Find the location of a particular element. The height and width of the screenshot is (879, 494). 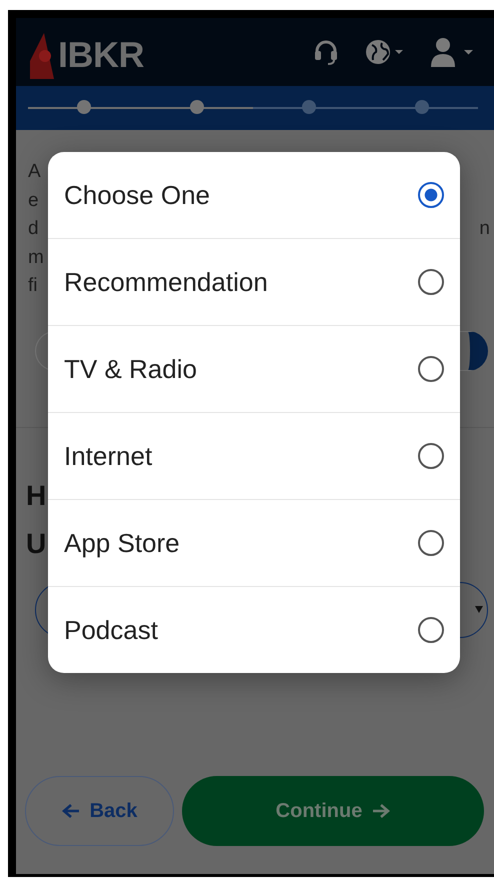

paragraph-fragment: n is located at coordinates (484, 229).